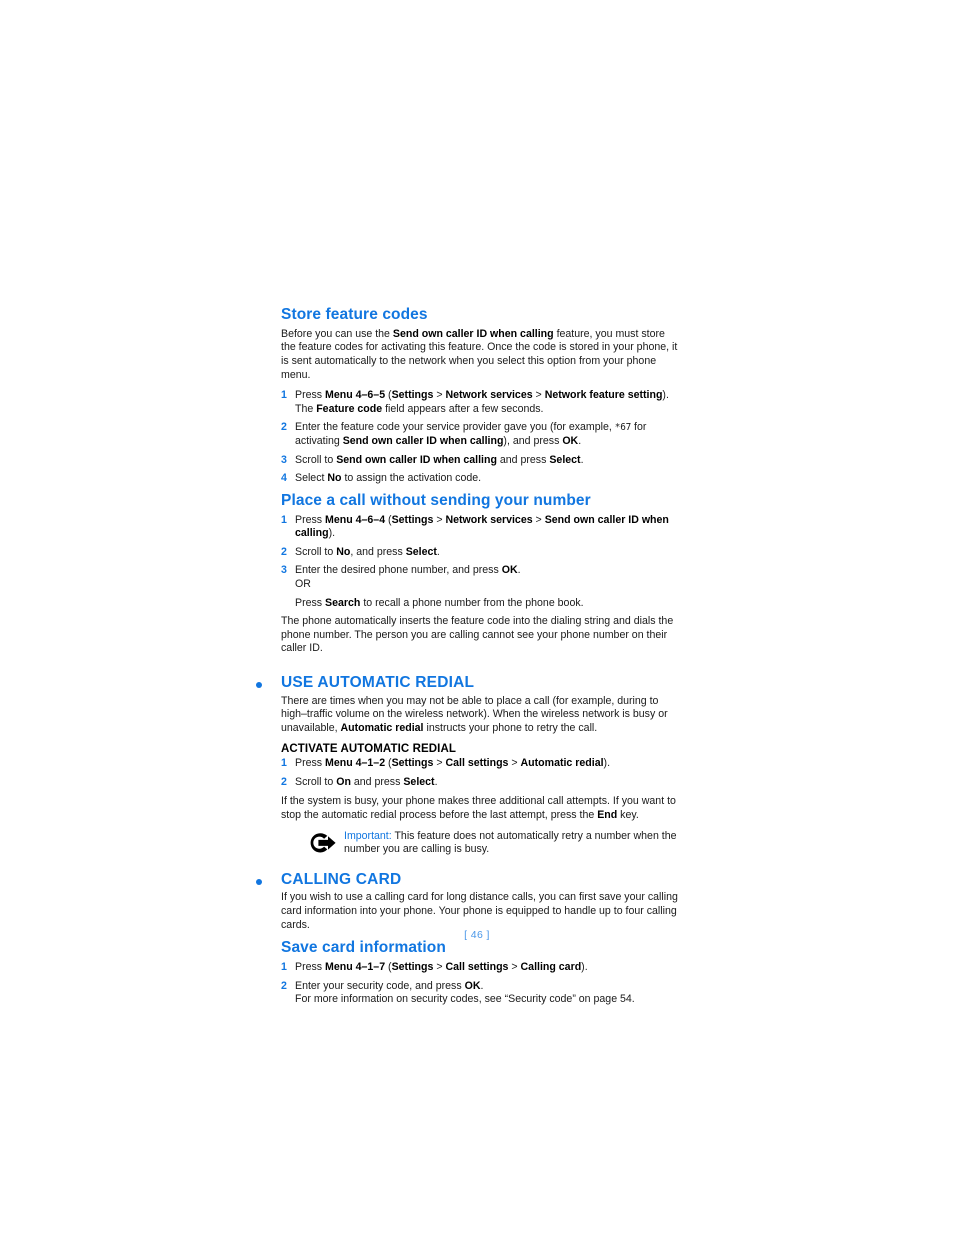  What do you see at coordinates (477, 935) in the screenshot?
I see `page-number-footer: [ 46 ]` at bounding box center [477, 935].